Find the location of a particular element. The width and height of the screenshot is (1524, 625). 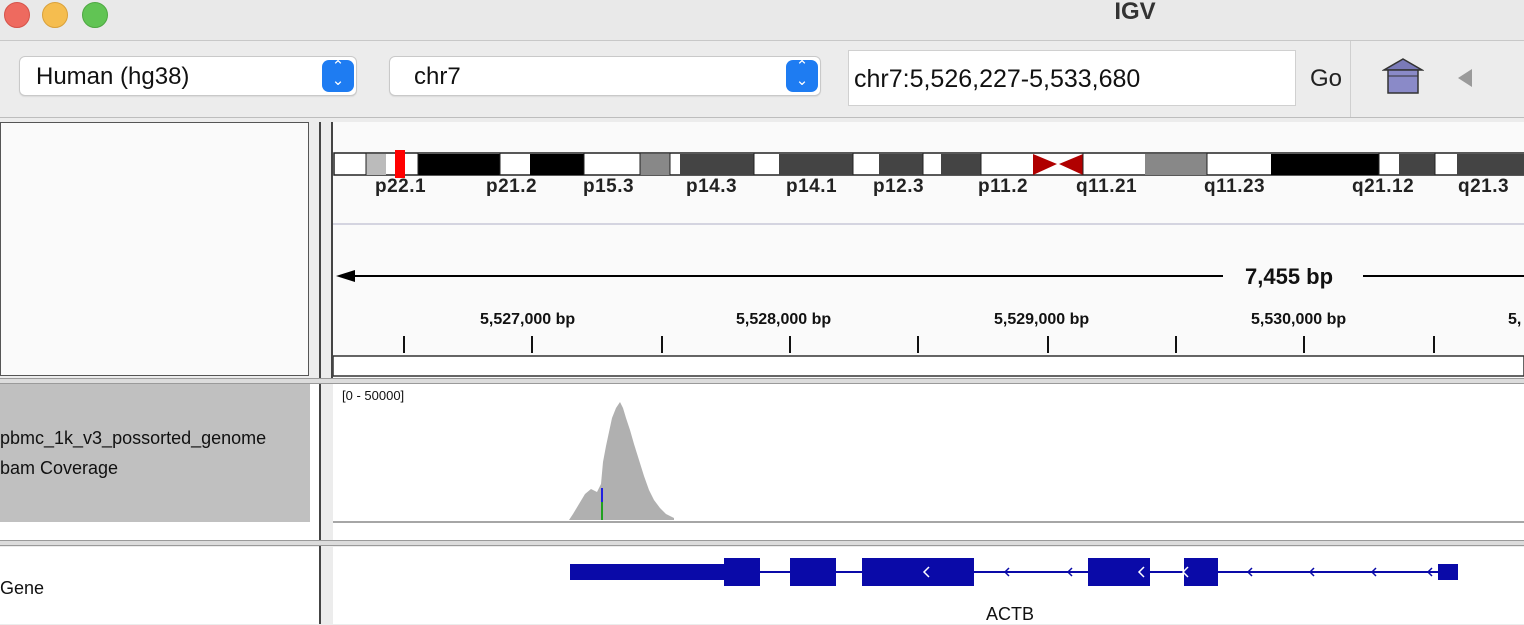

band-label: q11.23 is located at coordinates (1235, 186).